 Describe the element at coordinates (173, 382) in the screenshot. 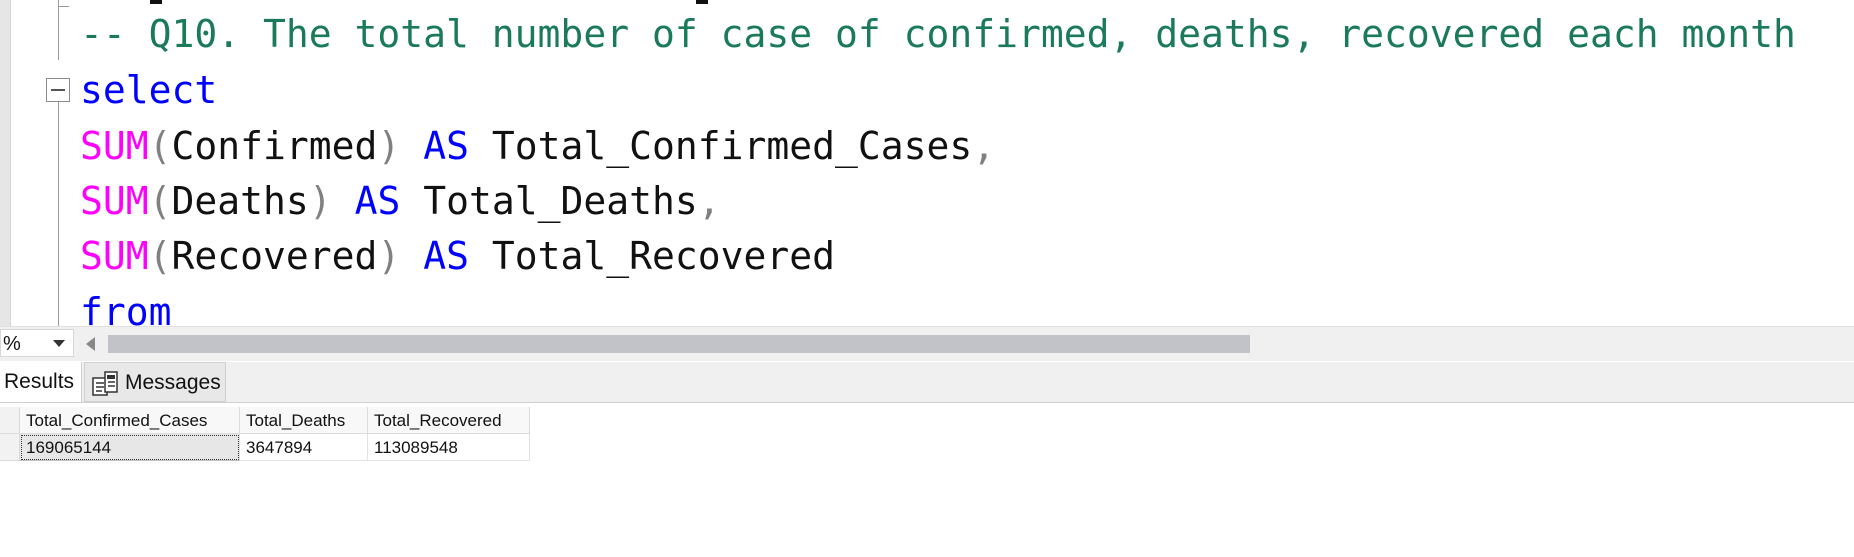

I see `tab-messages-label: Messages` at that location.